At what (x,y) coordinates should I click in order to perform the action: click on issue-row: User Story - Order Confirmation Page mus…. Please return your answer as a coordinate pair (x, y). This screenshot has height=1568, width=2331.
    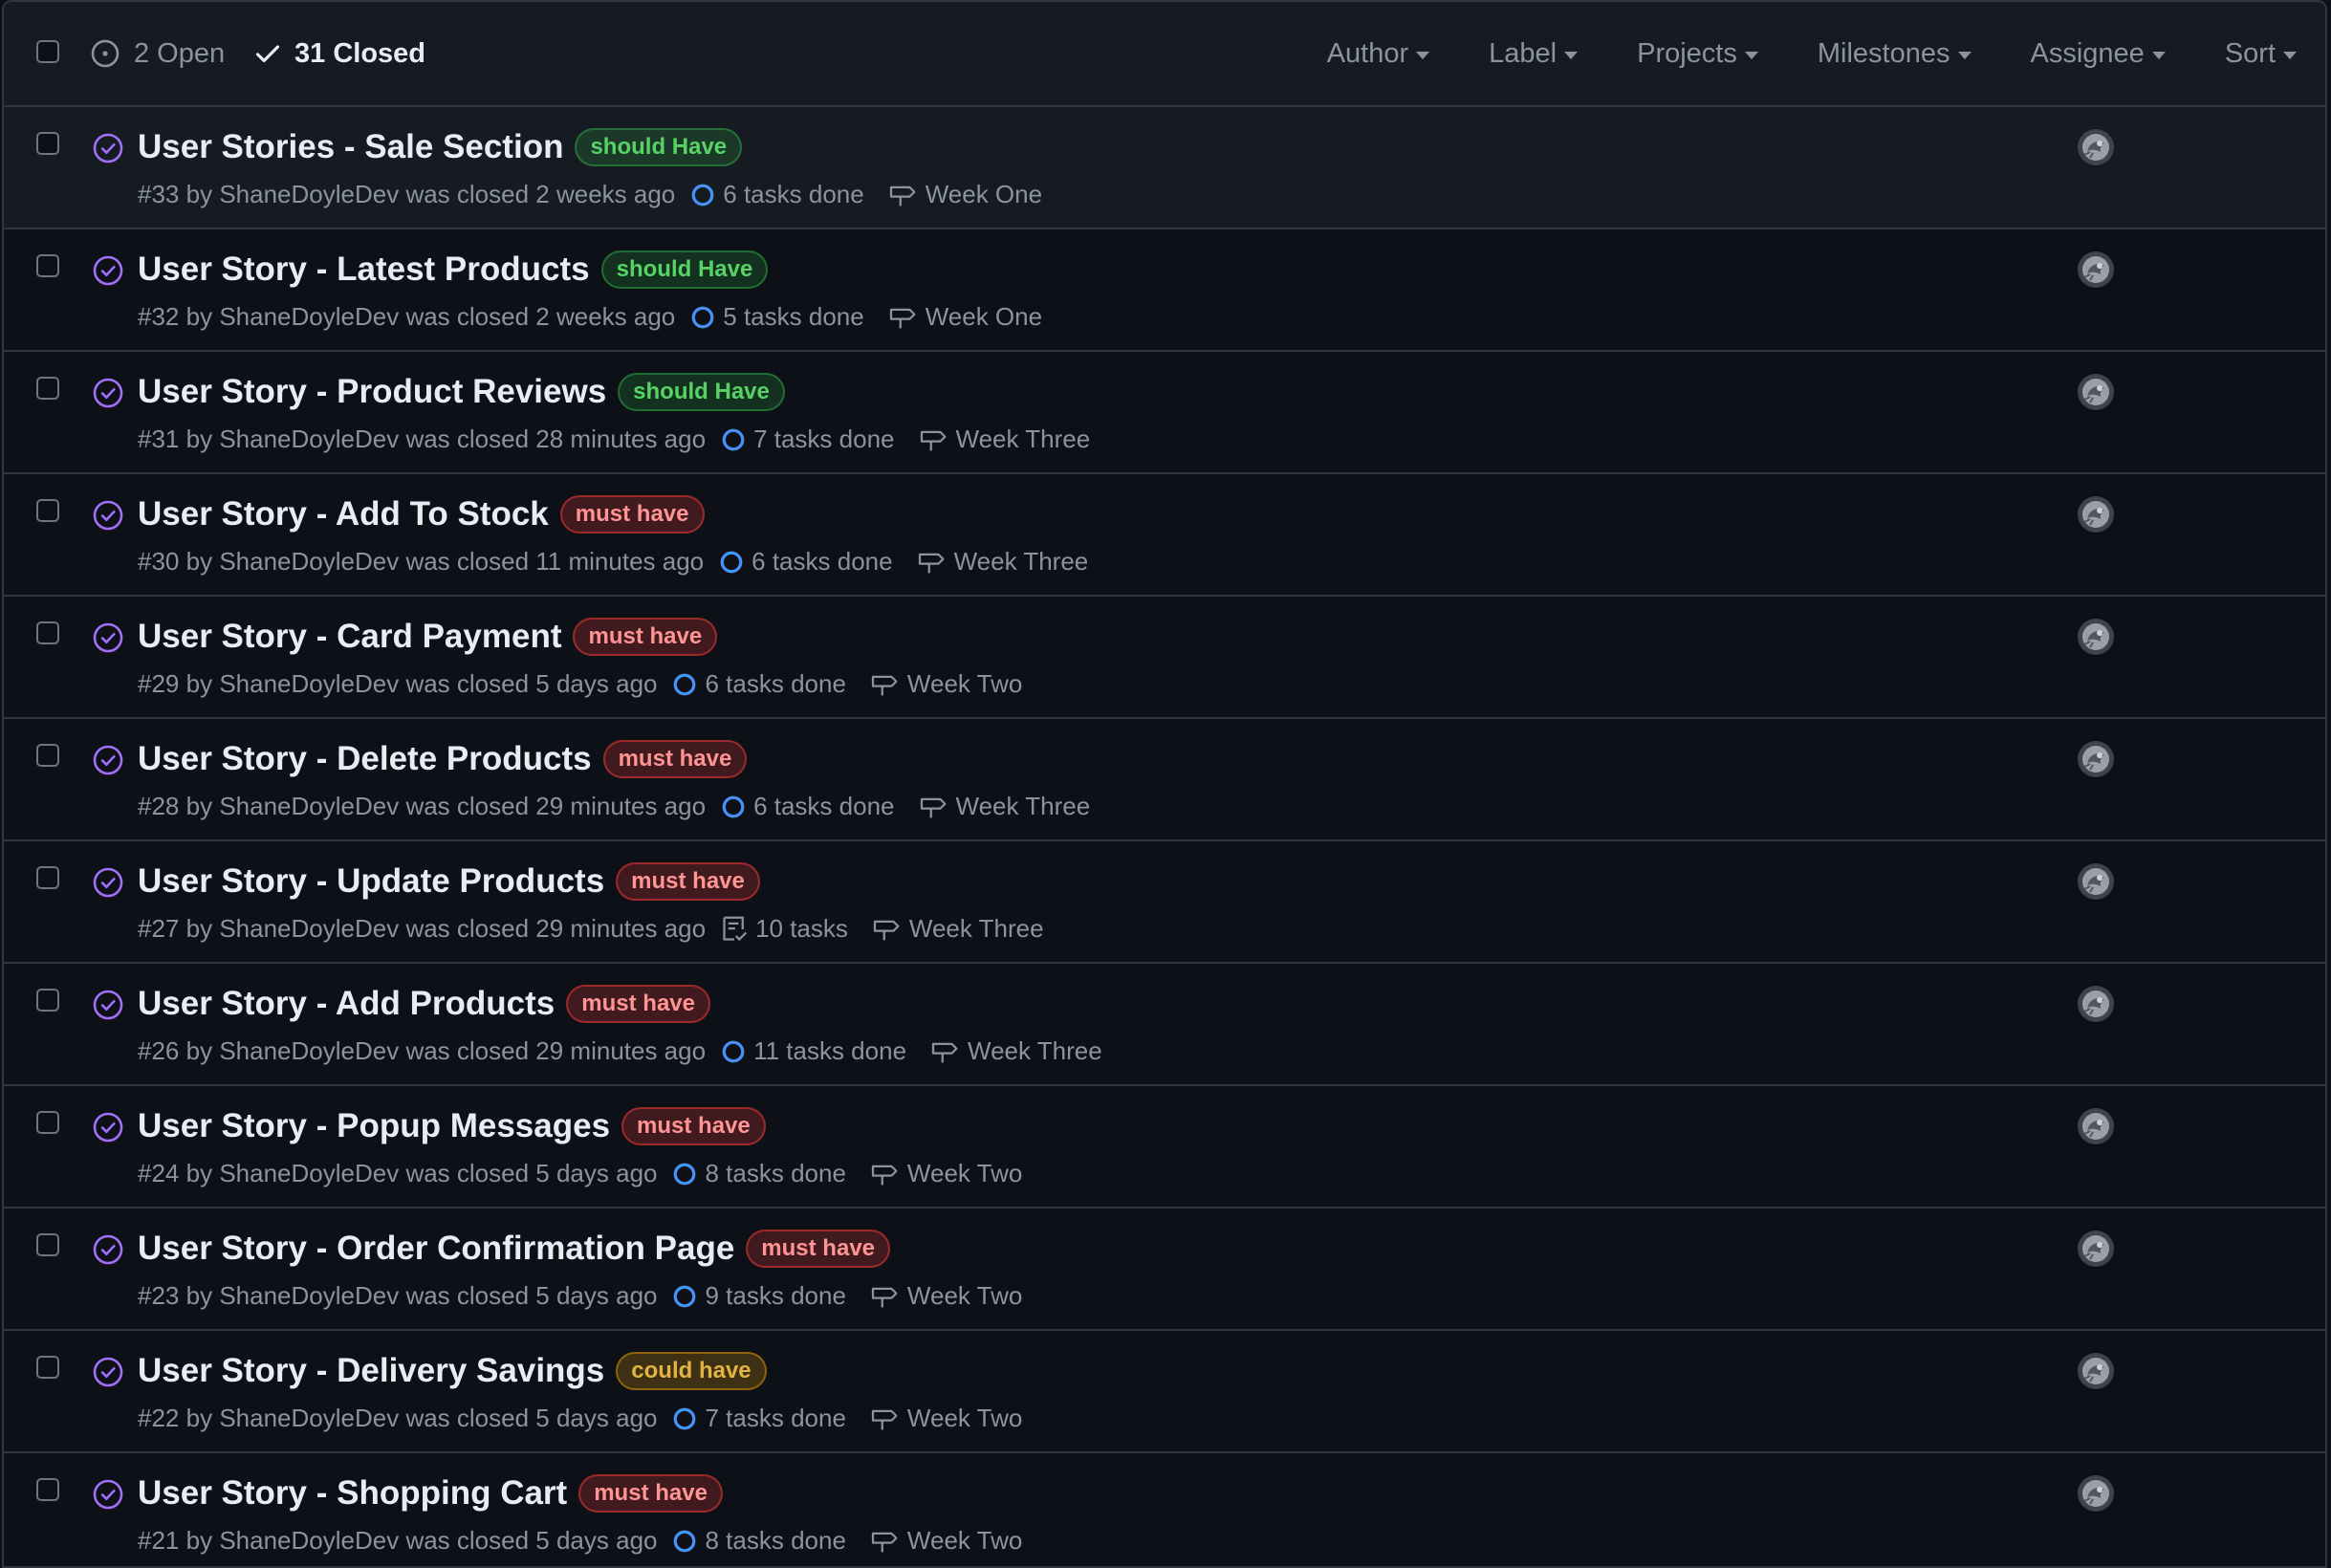
    Looking at the image, I should click on (1164, 1270).